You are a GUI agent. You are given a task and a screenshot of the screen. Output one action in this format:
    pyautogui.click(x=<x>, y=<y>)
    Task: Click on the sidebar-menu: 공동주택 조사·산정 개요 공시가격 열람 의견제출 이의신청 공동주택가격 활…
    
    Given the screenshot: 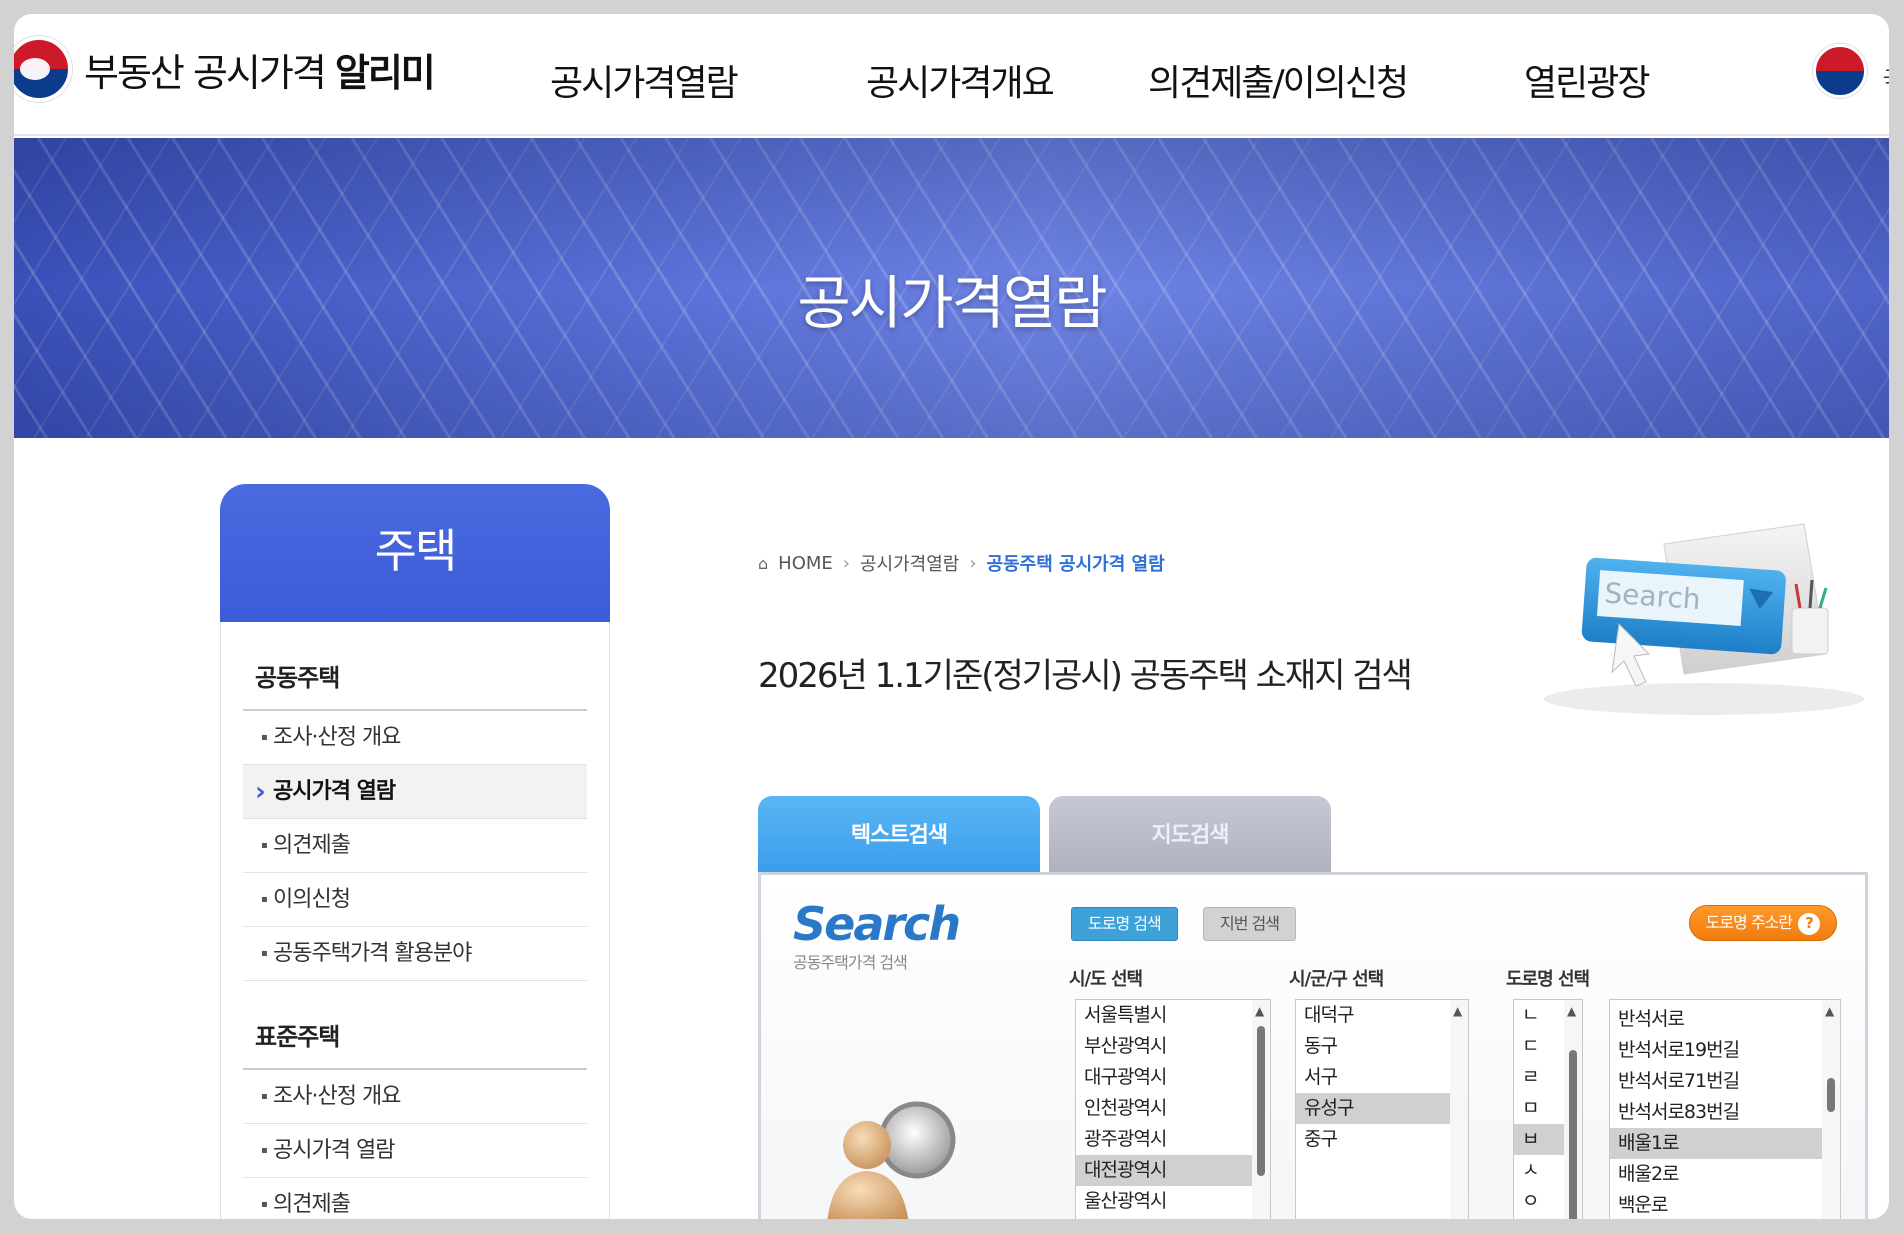 What is the action you would take?
    pyautogui.click(x=415, y=920)
    